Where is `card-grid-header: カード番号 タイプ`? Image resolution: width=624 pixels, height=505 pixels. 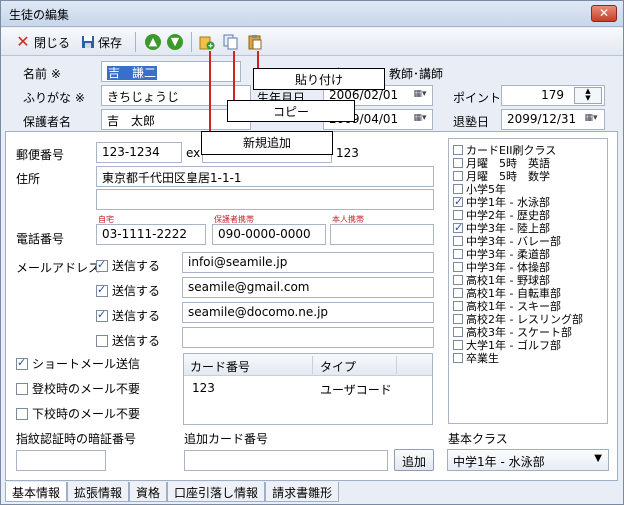 card-grid-header: カード番号 タイプ is located at coordinates (308, 365).